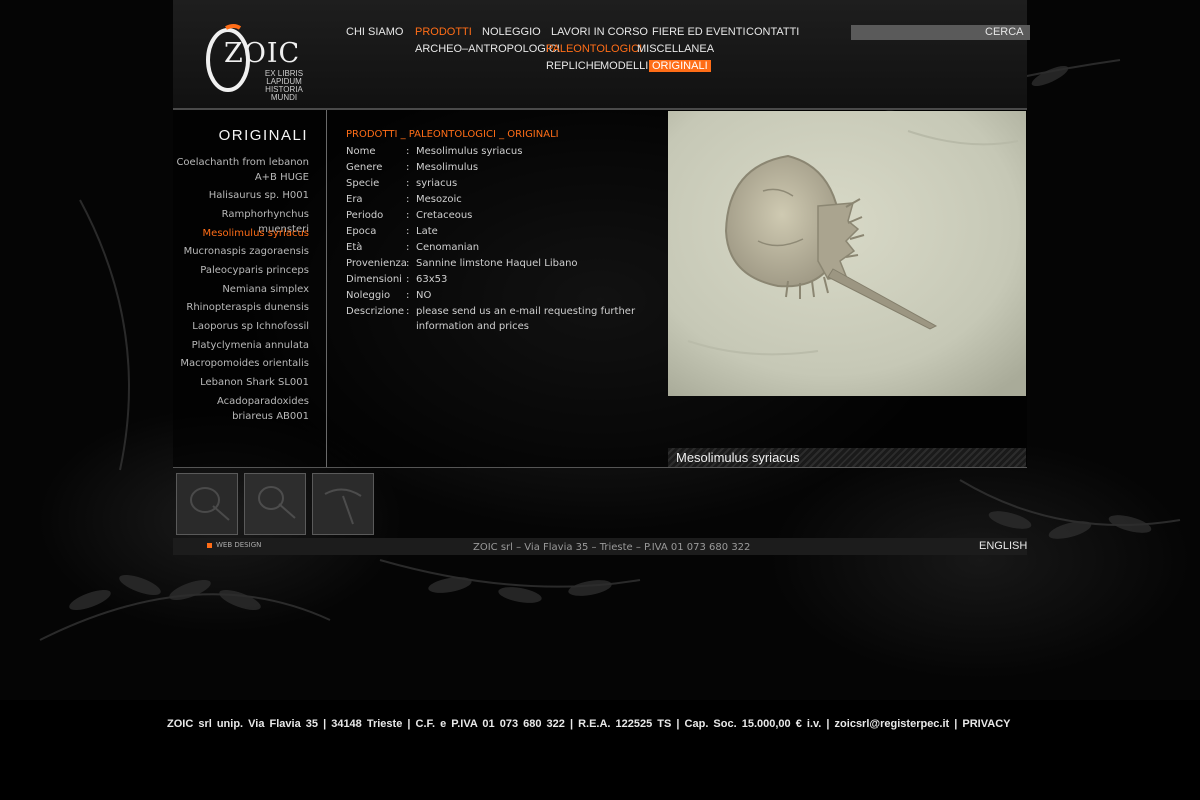 This screenshot has height=800, width=1200. What do you see at coordinates (365, 215) in the screenshot?
I see `spec-label-periodo: Periodo` at bounding box center [365, 215].